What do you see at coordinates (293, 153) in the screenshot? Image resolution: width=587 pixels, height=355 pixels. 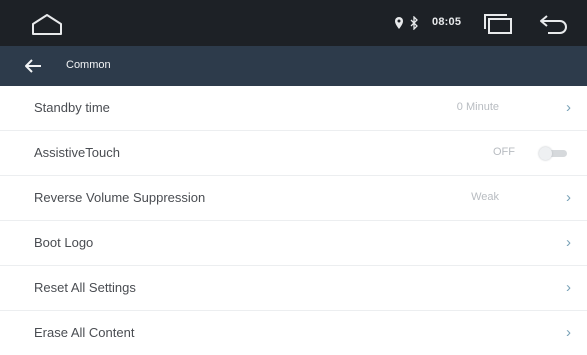 I see `setting-row-assistivetouch: AssistiveTouch OFF` at bounding box center [293, 153].